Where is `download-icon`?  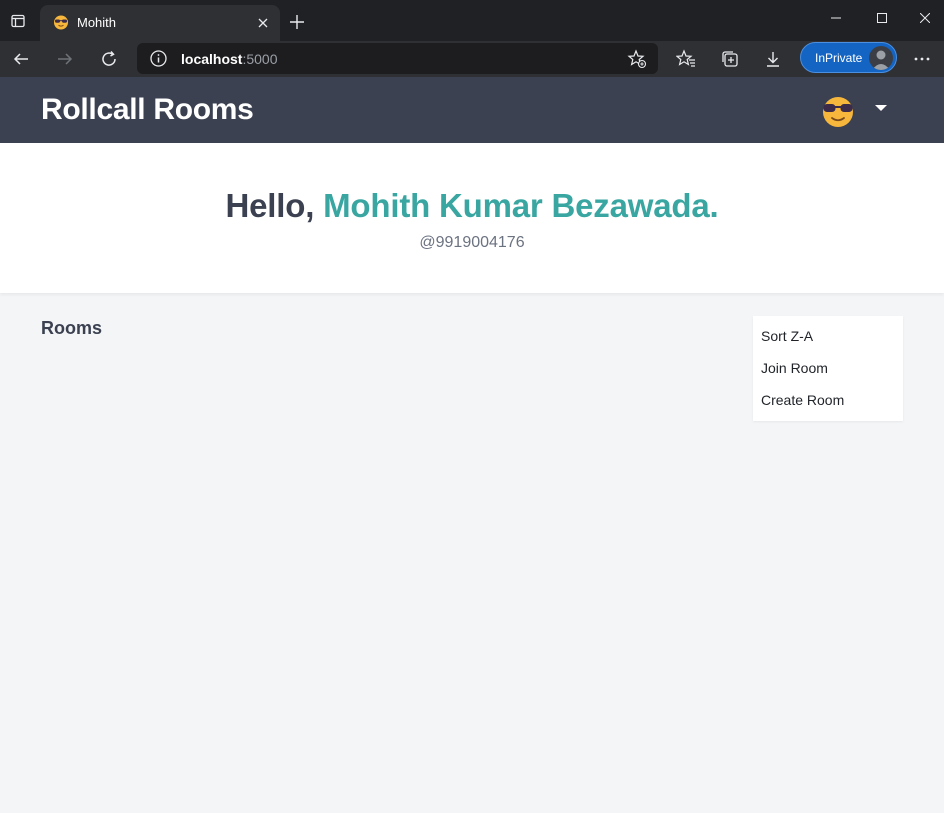 download-icon is located at coordinates (773, 59).